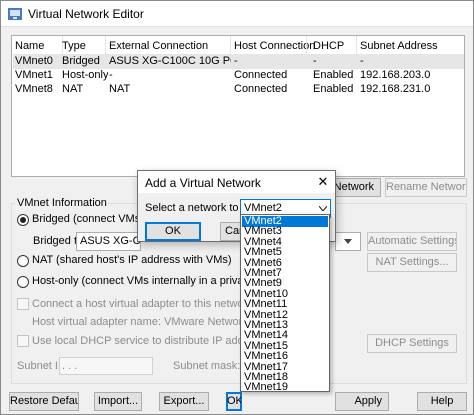 The image size is (474, 415). I want to click on cell-external: -, so click(111, 75).